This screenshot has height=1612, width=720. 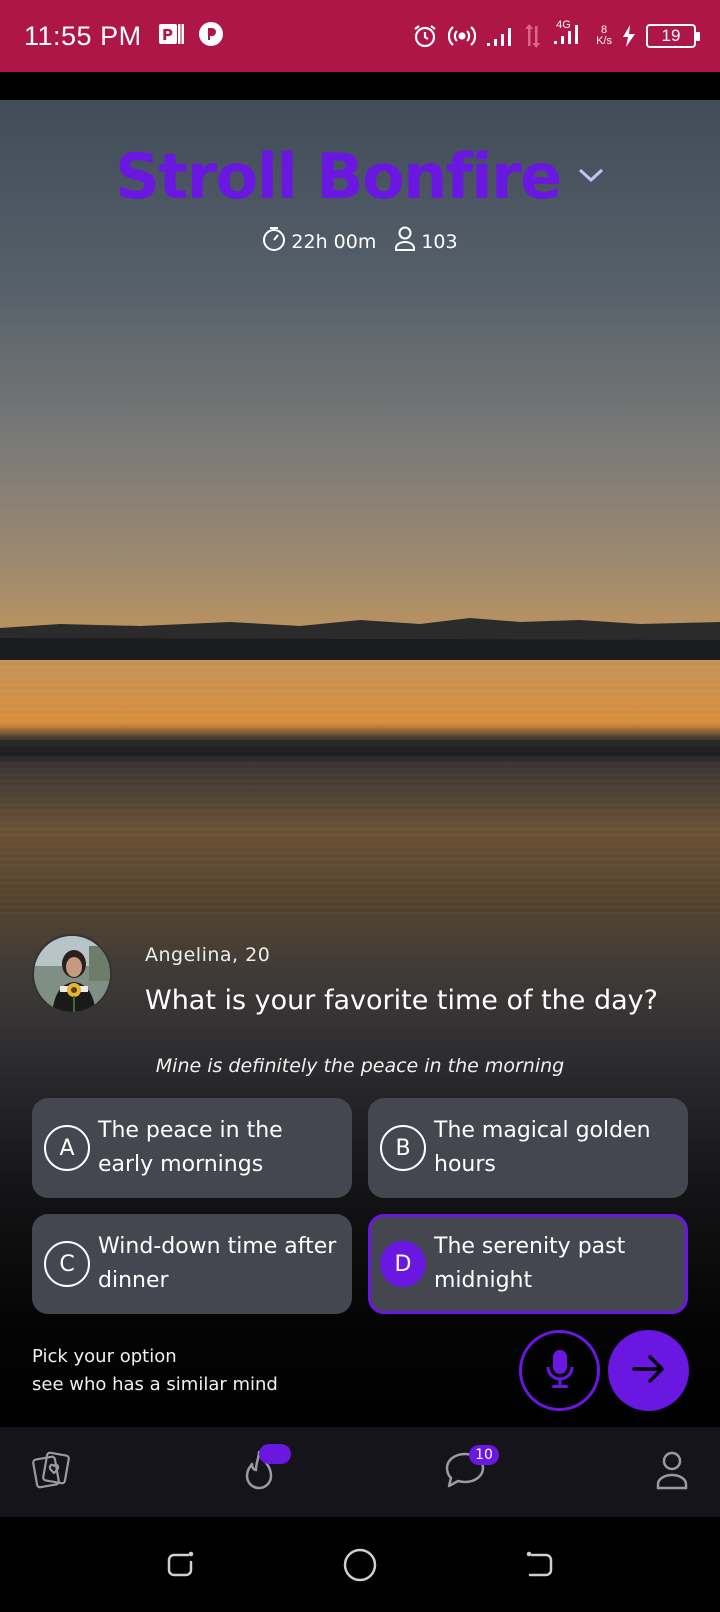 I want to click on home-button, so click(x=360, y=1567).